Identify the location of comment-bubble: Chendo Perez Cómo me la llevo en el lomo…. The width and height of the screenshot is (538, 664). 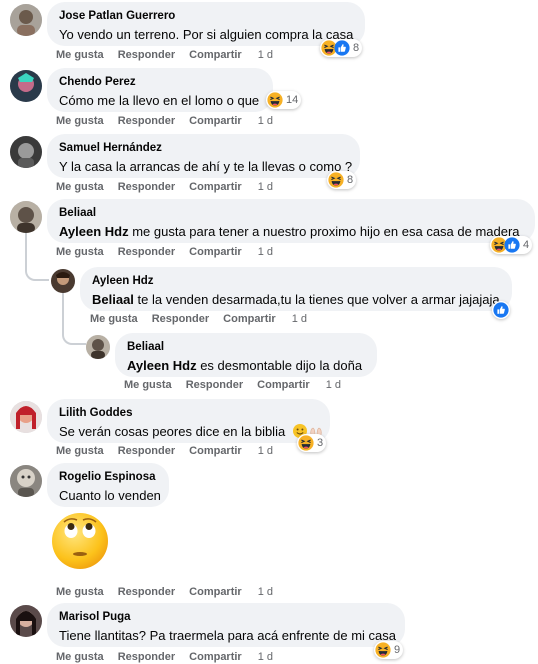
(160, 90).